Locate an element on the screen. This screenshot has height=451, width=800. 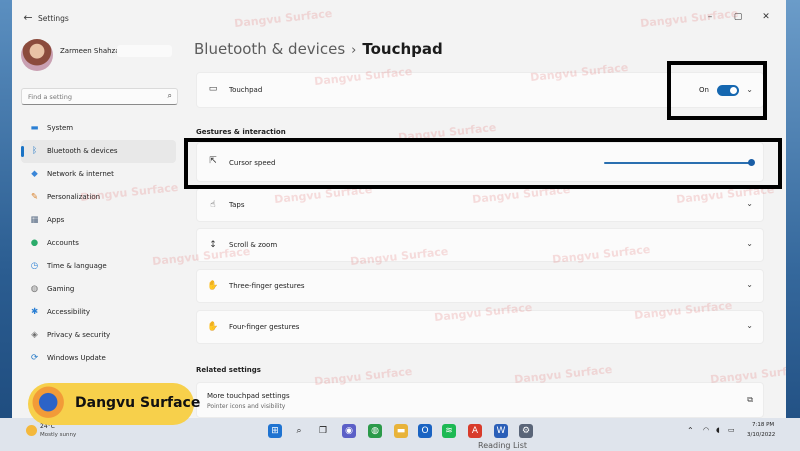
sidebar-item-label: Apps is located at coordinates (56, 220).